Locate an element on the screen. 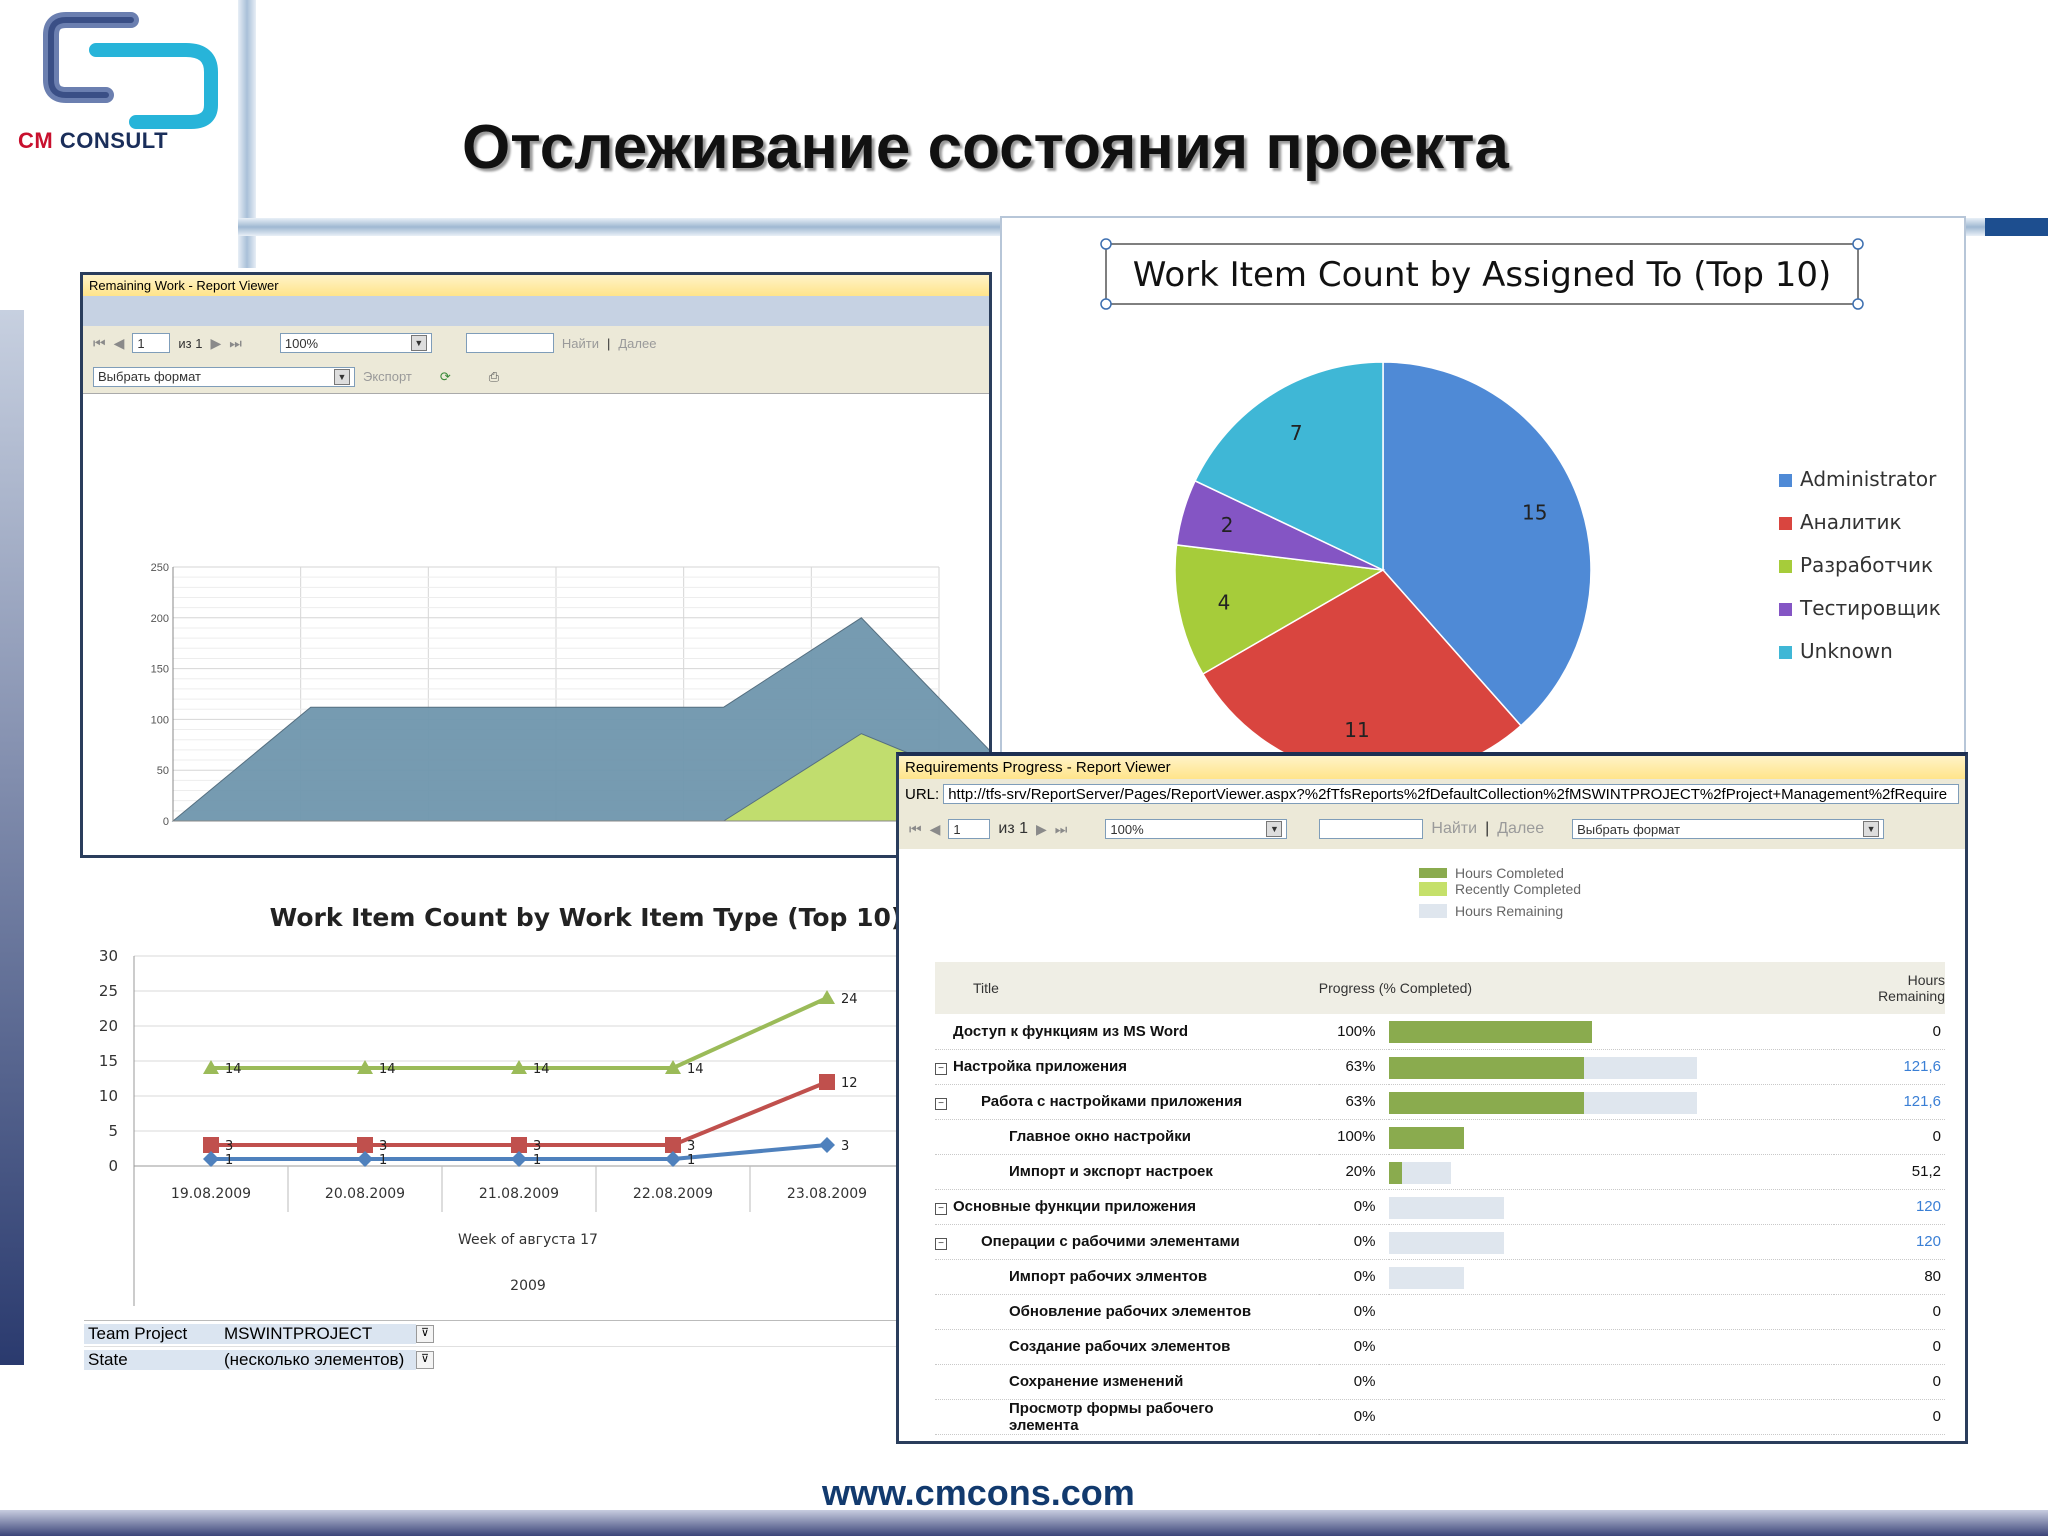 This screenshot has width=2048, height=1536. legend-label: Тестировщик is located at coordinates (1870, 608).